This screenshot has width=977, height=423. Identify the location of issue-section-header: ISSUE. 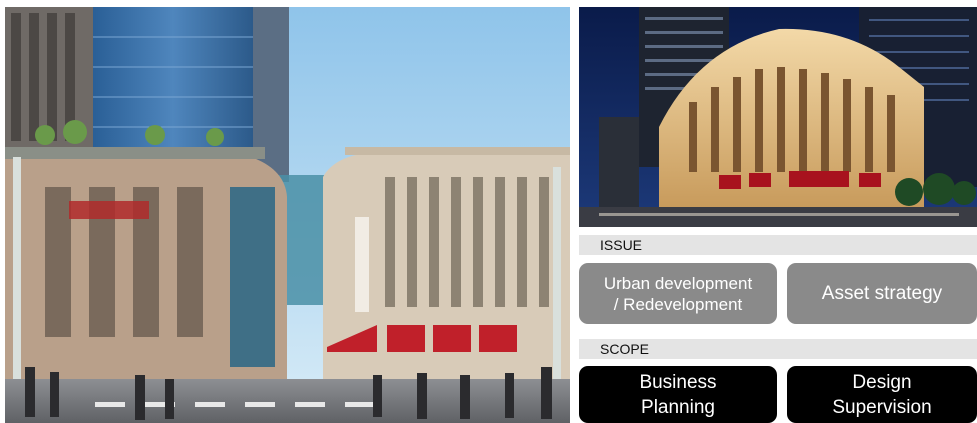
(778, 245).